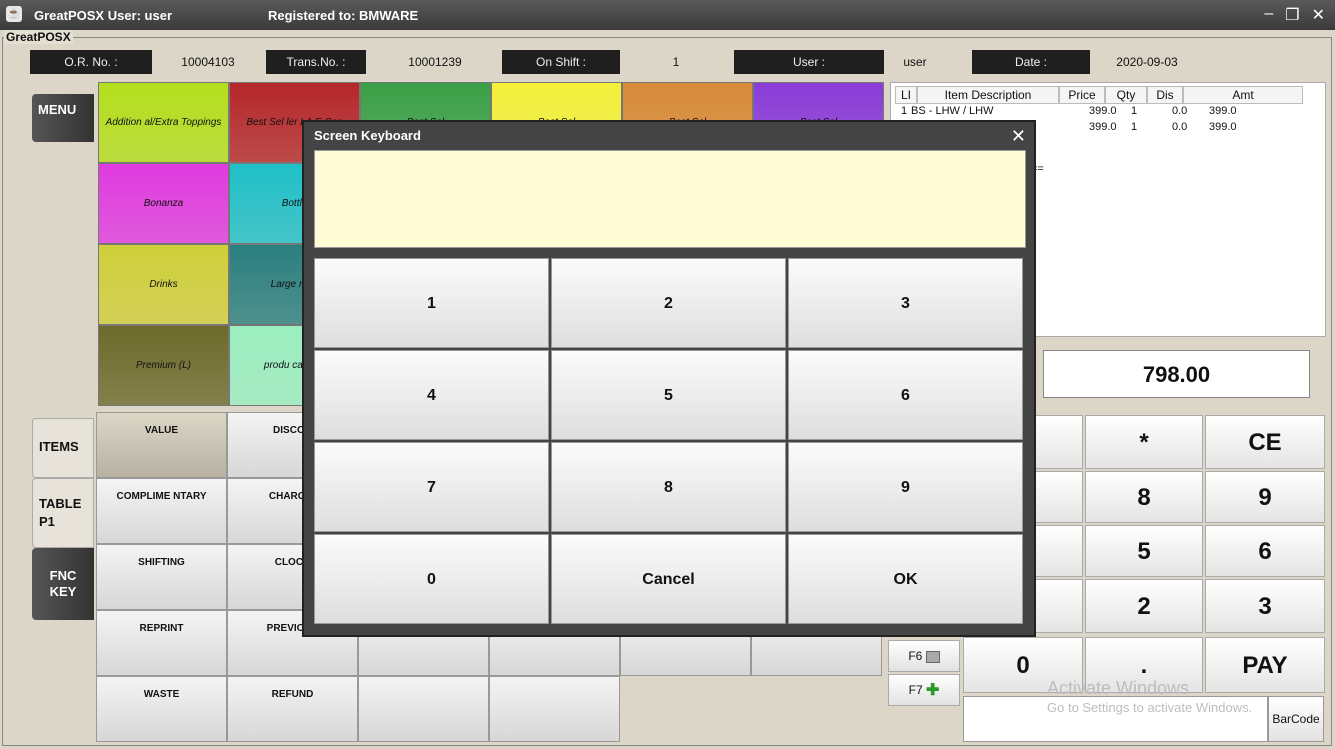 Image resolution: width=1335 pixels, height=749 pixels. Describe the element at coordinates (1144, 551) in the screenshot. I see `keypad-5: 5` at that location.